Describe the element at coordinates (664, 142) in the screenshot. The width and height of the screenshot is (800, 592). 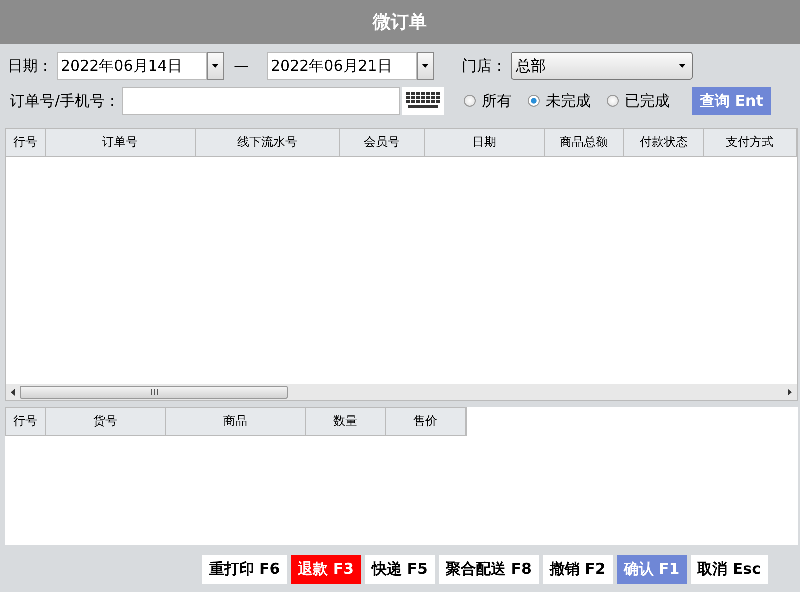
I see `column-header: 付款状态` at that location.